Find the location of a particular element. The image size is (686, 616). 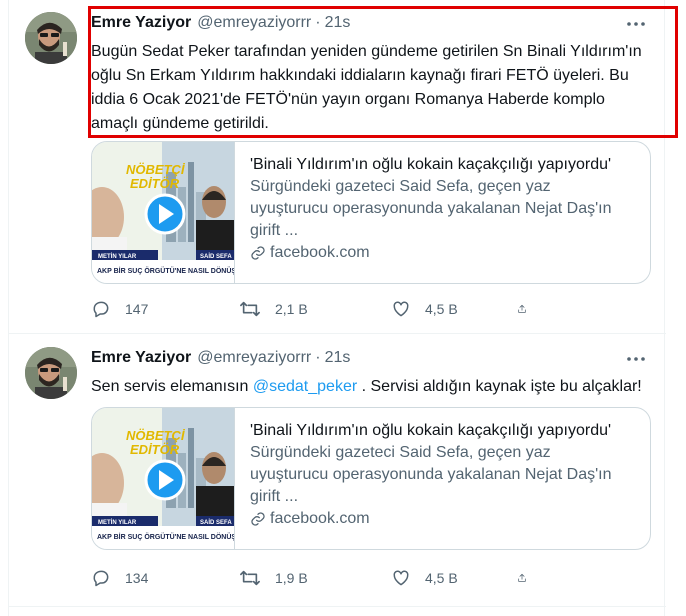

tweet-actions: 134 1,9 B 4,5 B is located at coordinates (331, 578).